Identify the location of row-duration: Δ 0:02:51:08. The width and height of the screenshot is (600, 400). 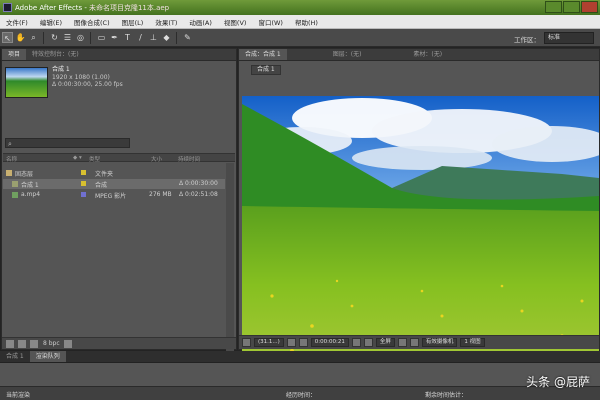
(198, 194).